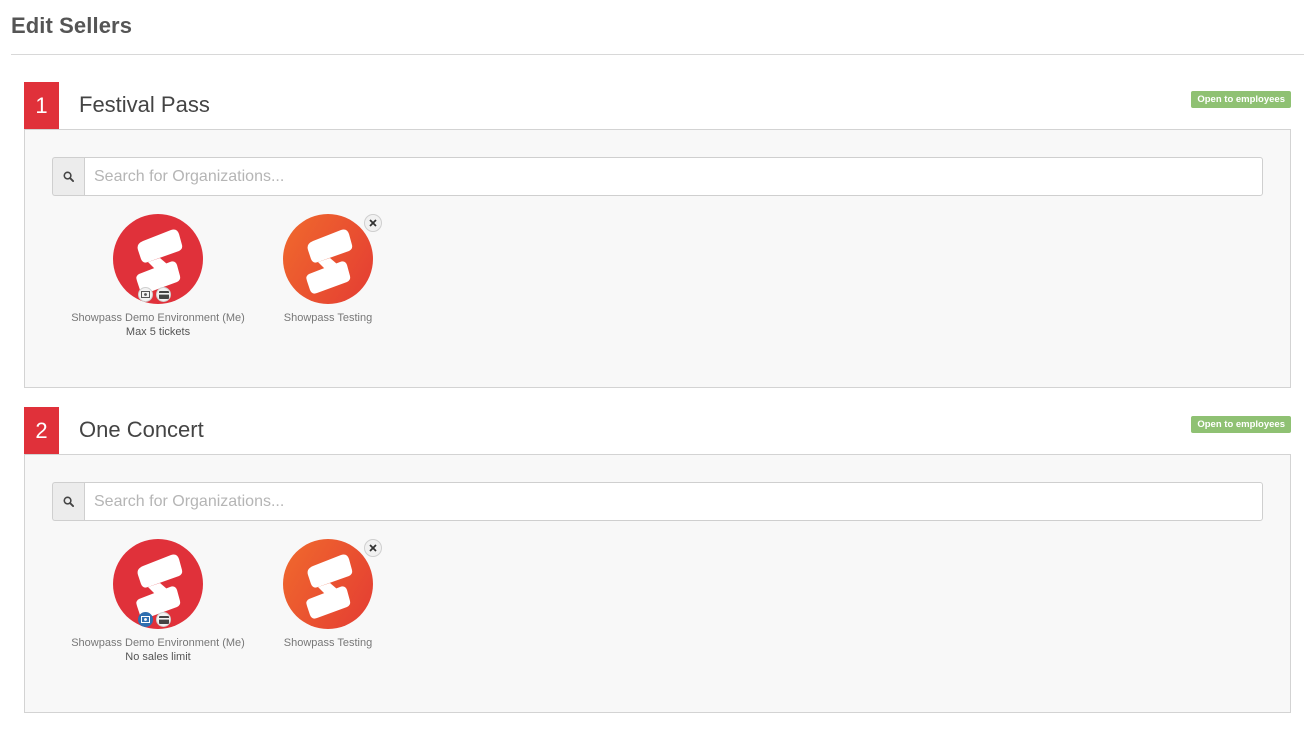  What do you see at coordinates (72, 25) in the screenshot?
I see `page-title: Edit Sellers` at bounding box center [72, 25].